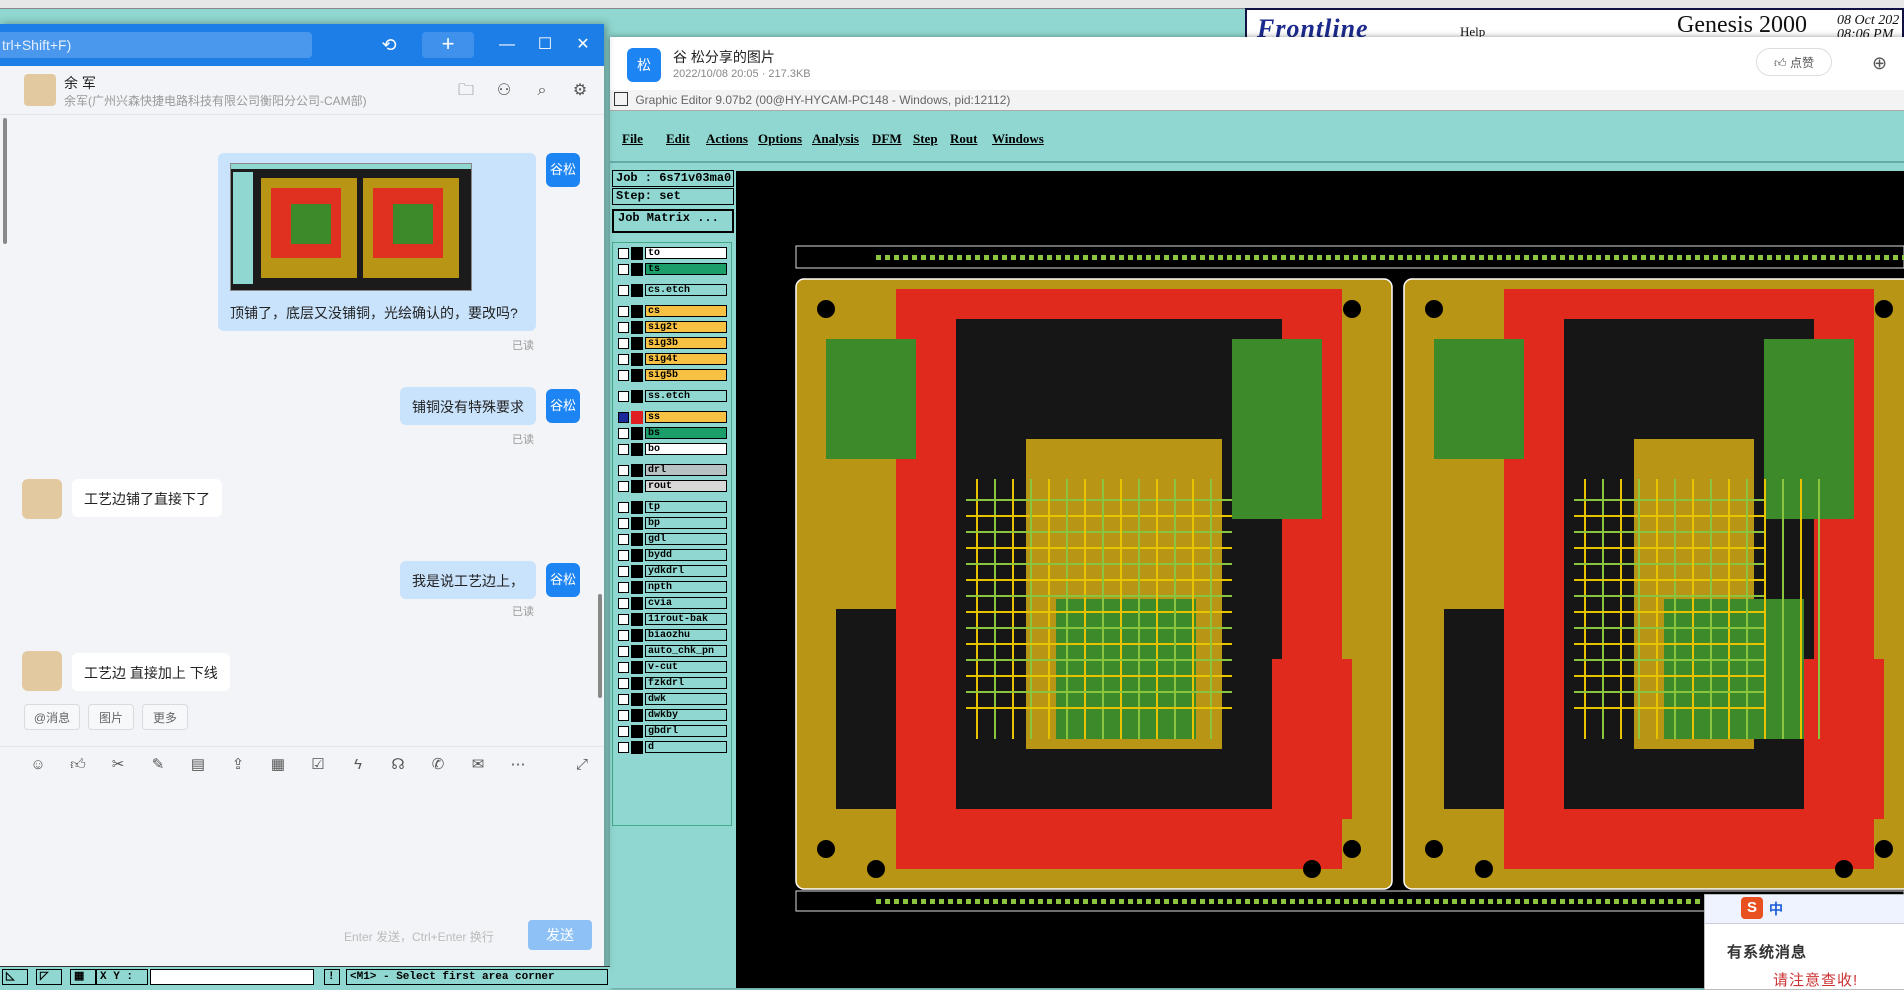  What do you see at coordinates (1804, 942) in the screenshot?
I see `system-notification: S 中 有系统消息 请注意查收!` at bounding box center [1804, 942].